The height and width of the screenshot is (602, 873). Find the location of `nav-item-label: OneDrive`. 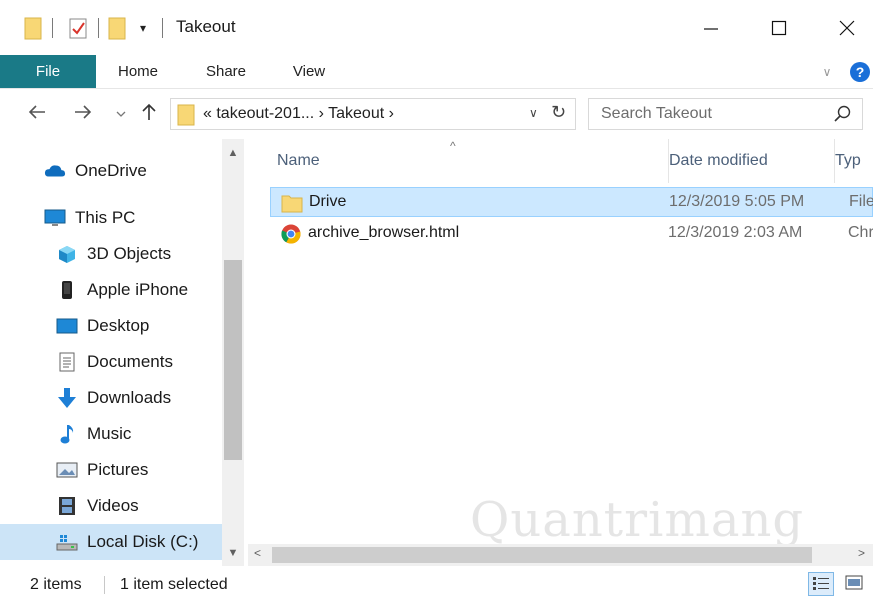

nav-item-label: OneDrive is located at coordinates (111, 170).